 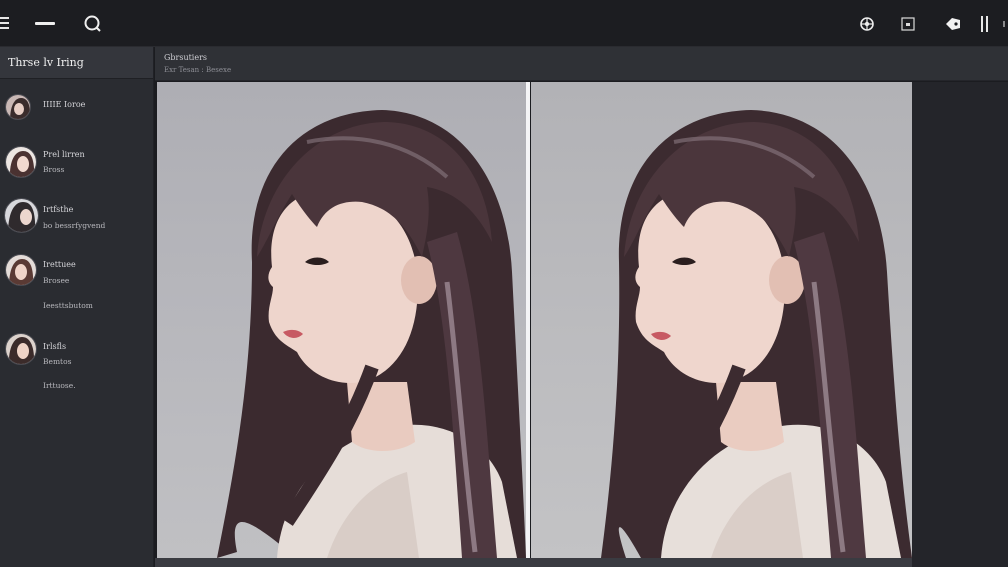 What do you see at coordinates (64, 104) in the screenshot?
I see `sidebar-item-label: IIIIE Ioroe` at bounding box center [64, 104].